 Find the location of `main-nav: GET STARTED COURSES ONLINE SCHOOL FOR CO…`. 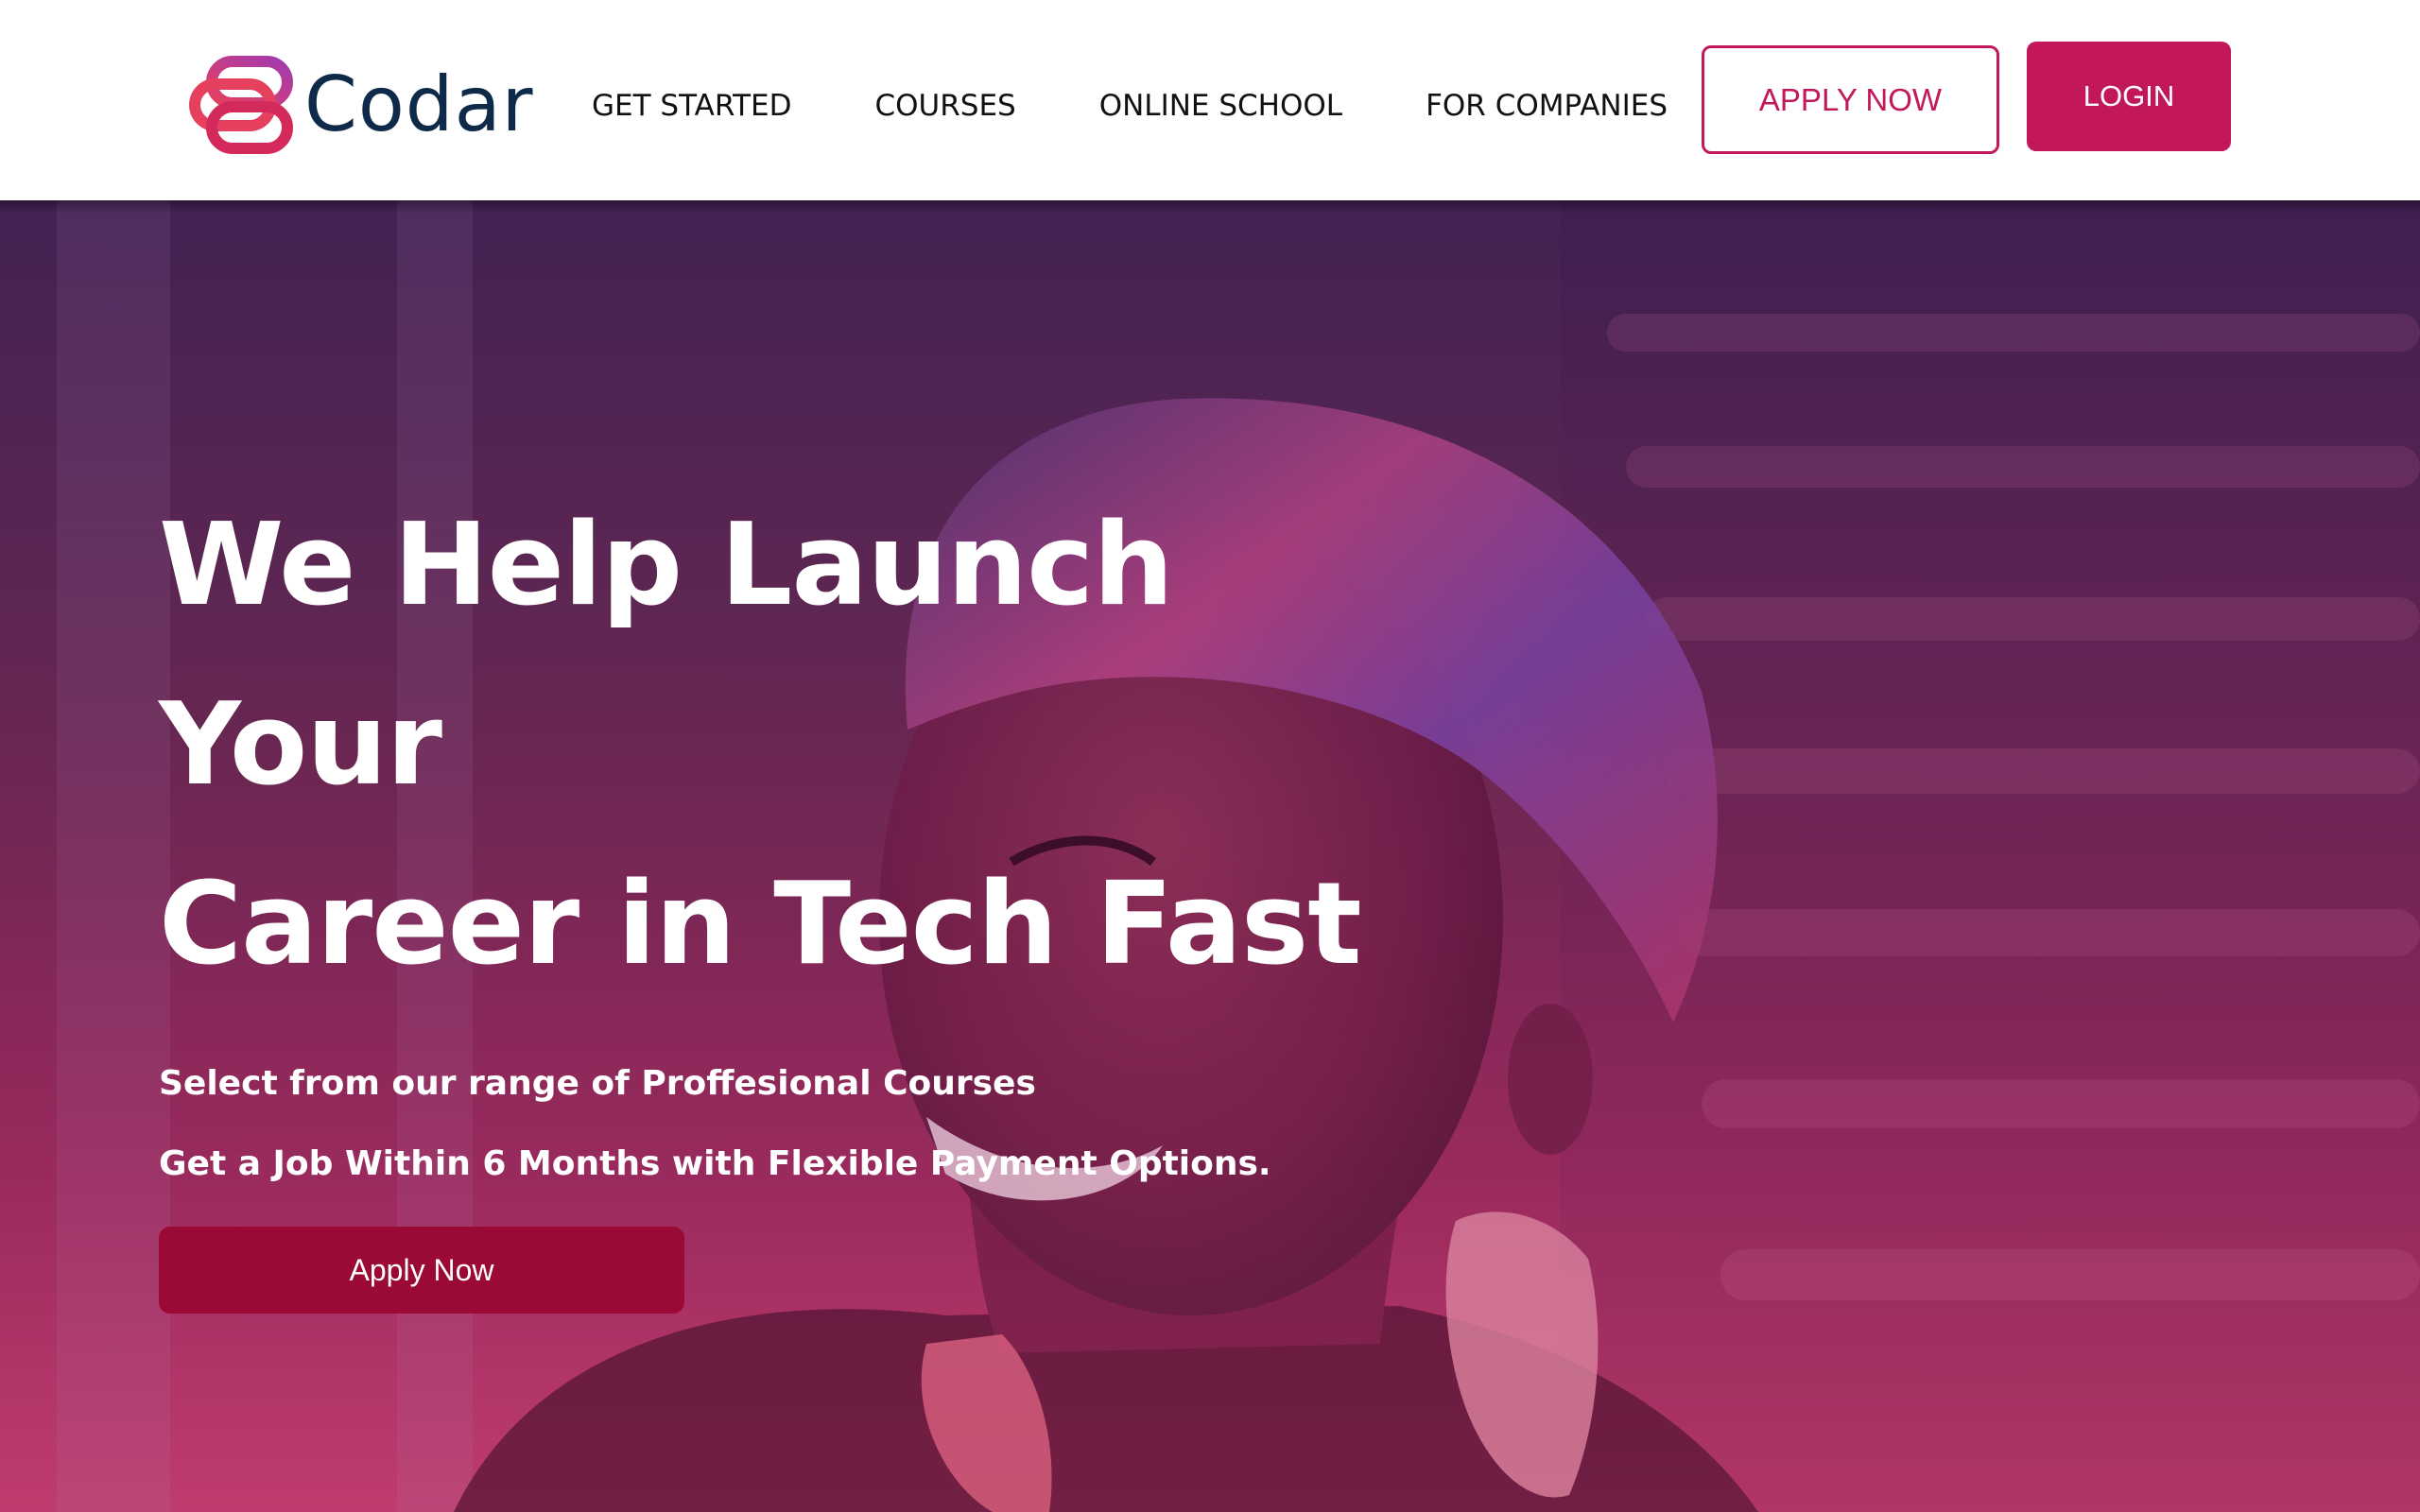

main-nav: GET STARTED COURSES ONLINE SCHOOL FOR CO… is located at coordinates (1130, 106).